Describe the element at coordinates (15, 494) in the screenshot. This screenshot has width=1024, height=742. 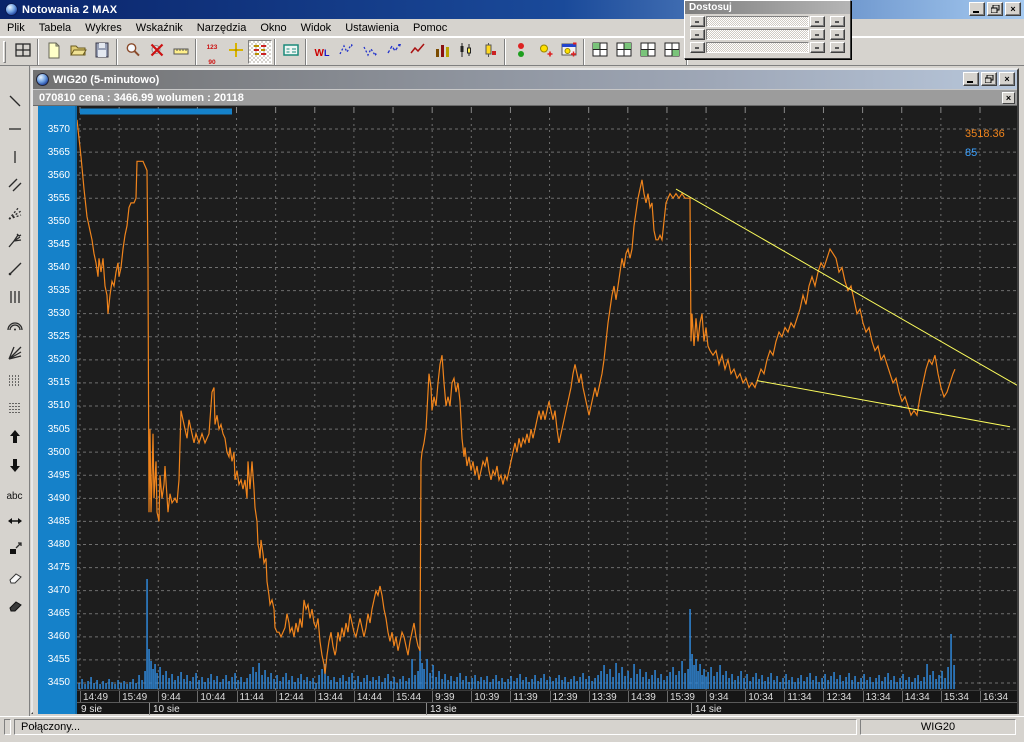
I see `text-label-tool-button: abc` at that location.